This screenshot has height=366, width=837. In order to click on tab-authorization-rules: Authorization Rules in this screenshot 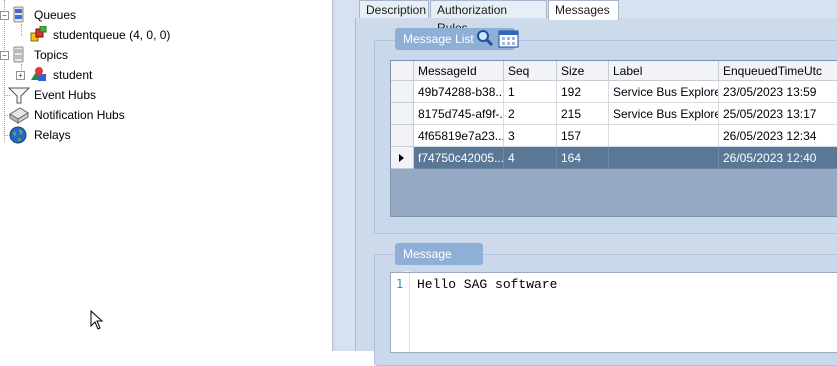, I will do `click(488, 17)`.